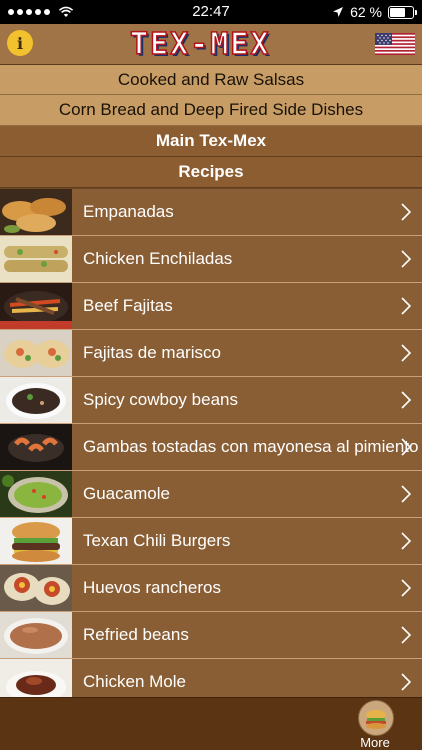 Image resolution: width=422 pixels, height=750 pixels. I want to click on nav-bar: i TEX-MEX, so click(211, 44).